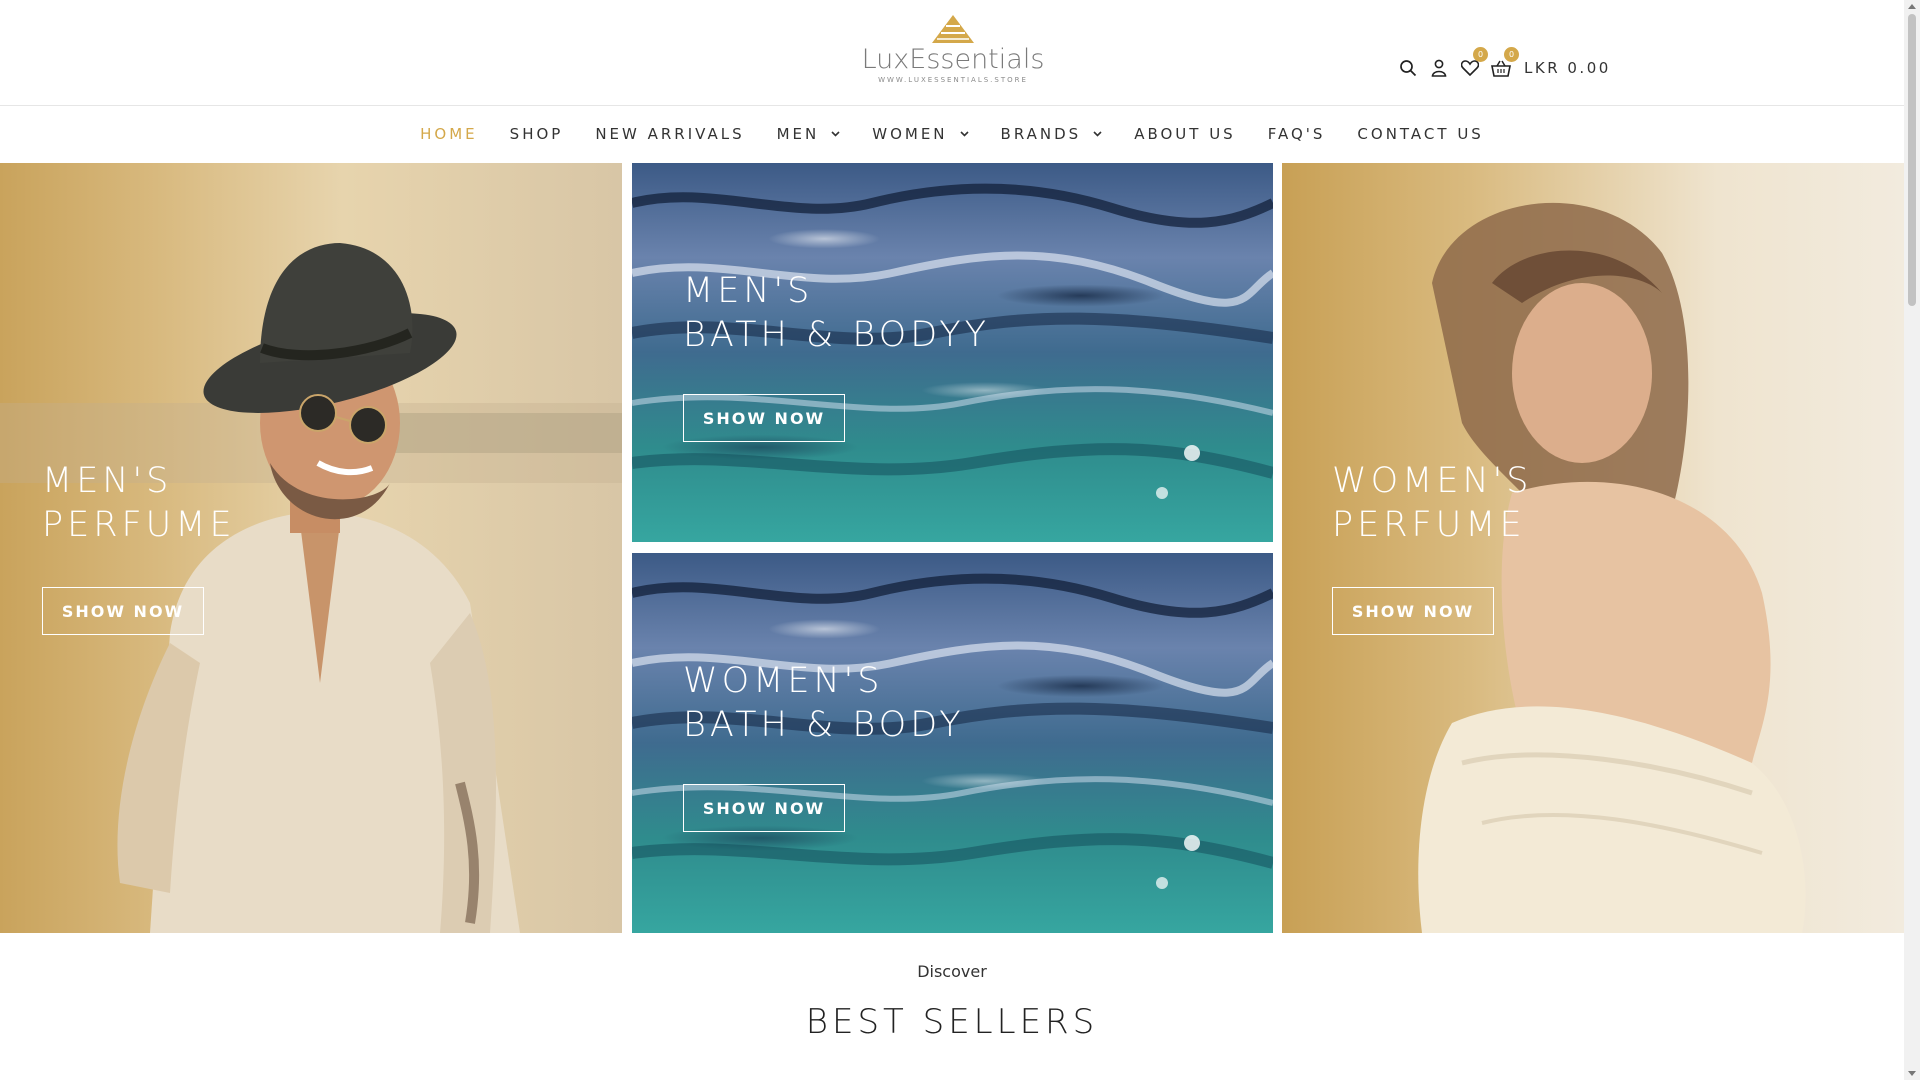 The image size is (1920, 1080). I want to click on logo-wordmark: LuxEssentials, so click(953, 59).